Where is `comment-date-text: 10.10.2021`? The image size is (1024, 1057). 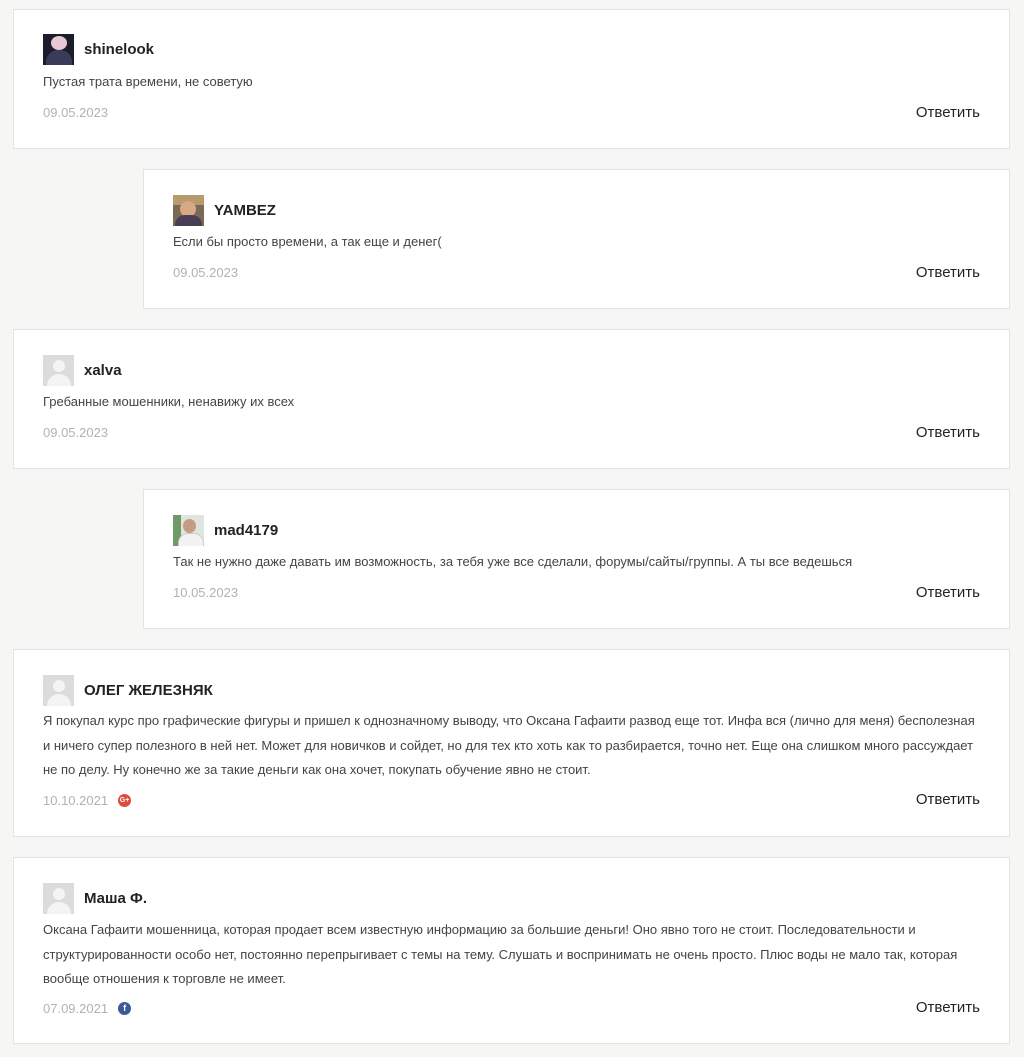
comment-date-text: 10.10.2021 is located at coordinates (76, 800).